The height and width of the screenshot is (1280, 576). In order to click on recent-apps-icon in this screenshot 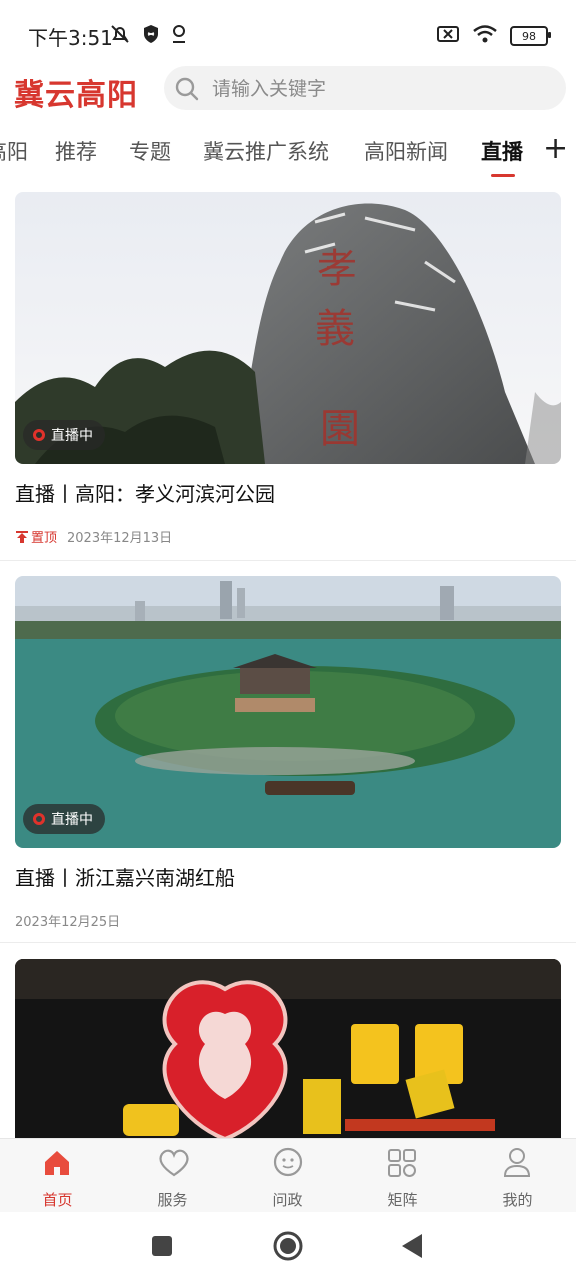, I will do `click(162, 1246)`.